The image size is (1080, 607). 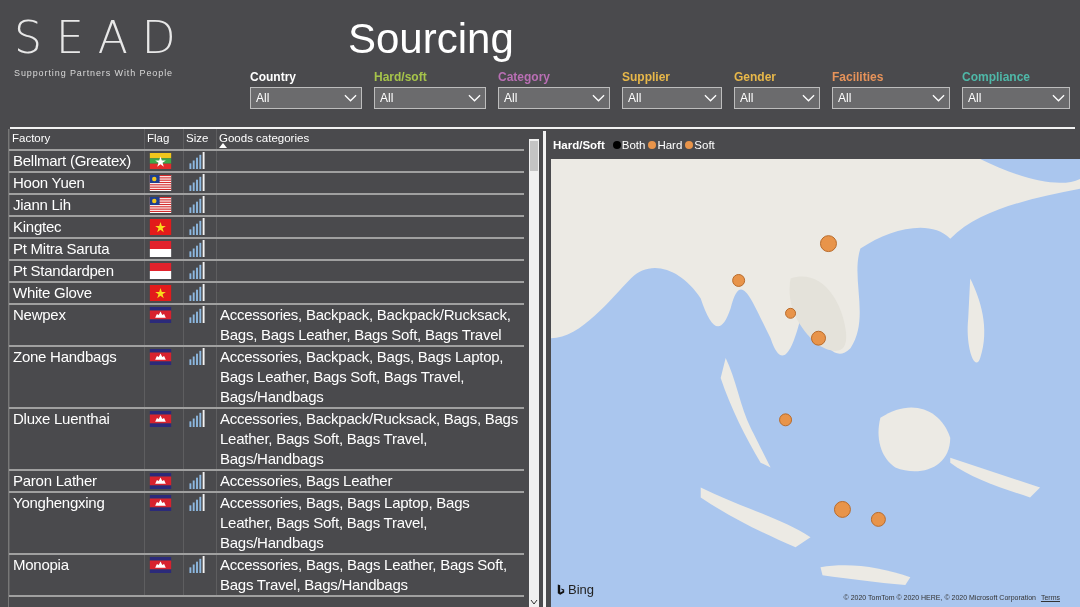 What do you see at coordinates (670, 145) in the screenshot?
I see `legend-label: Hard` at bounding box center [670, 145].